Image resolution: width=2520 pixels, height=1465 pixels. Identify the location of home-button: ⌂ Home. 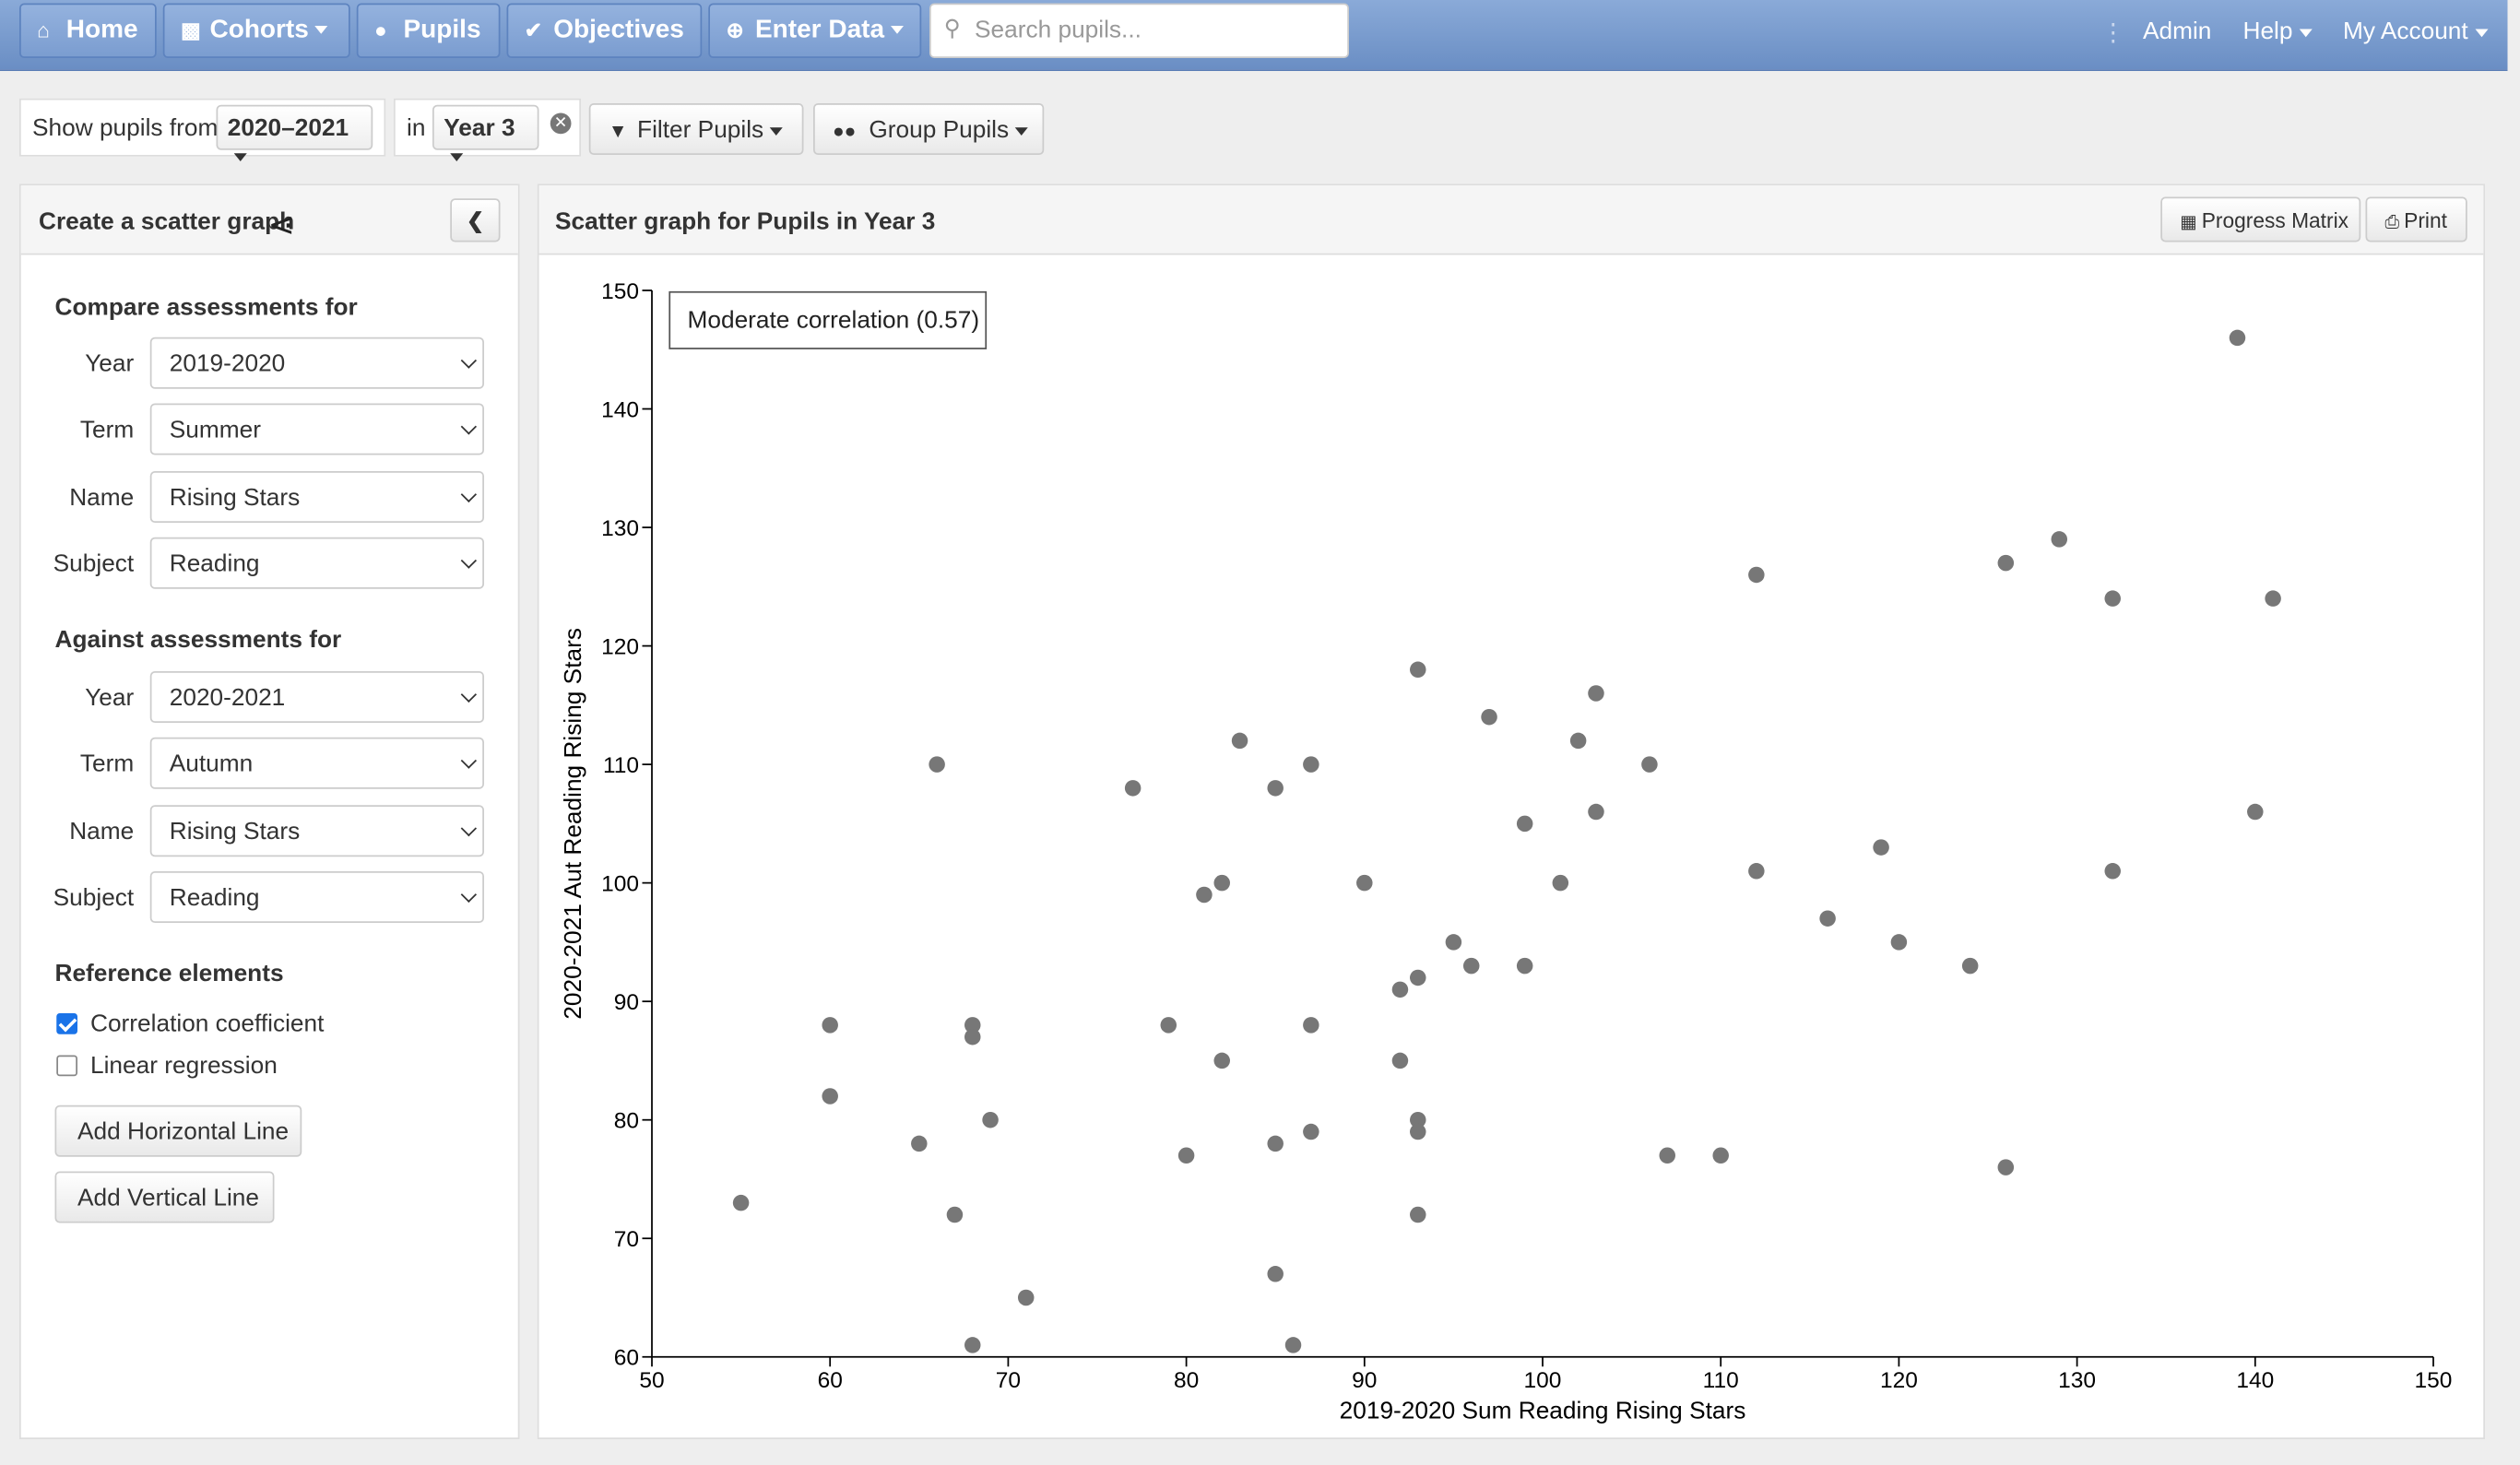
(88, 30).